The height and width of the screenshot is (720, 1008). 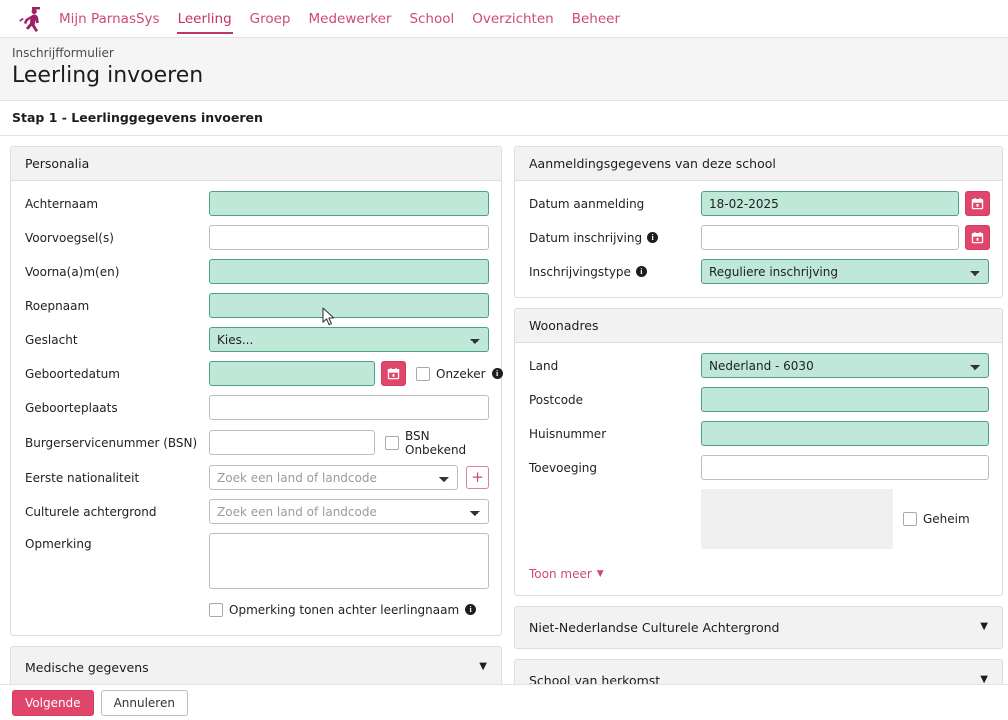 What do you see at coordinates (82, 477) in the screenshot?
I see `label-eerste-nationaliteit: Eerste nationaliteit` at bounding box center [82, 477].